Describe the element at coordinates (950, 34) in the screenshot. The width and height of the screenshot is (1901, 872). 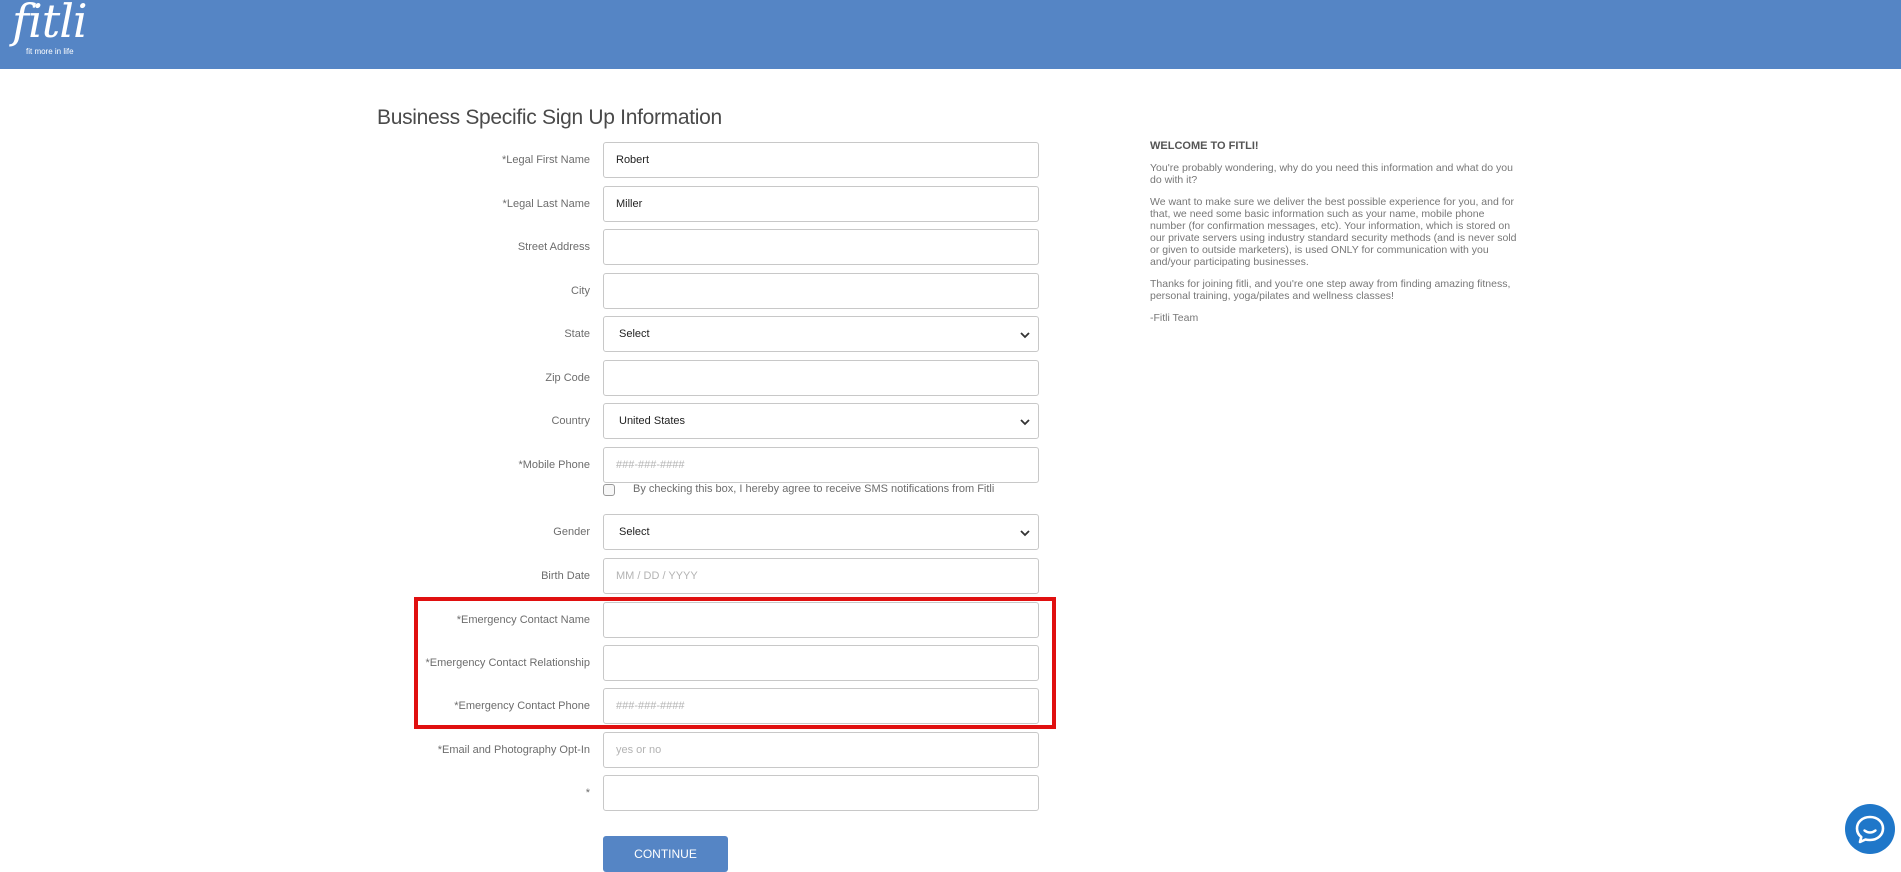
I see `header-bar: fitli fit more in life` at that location.